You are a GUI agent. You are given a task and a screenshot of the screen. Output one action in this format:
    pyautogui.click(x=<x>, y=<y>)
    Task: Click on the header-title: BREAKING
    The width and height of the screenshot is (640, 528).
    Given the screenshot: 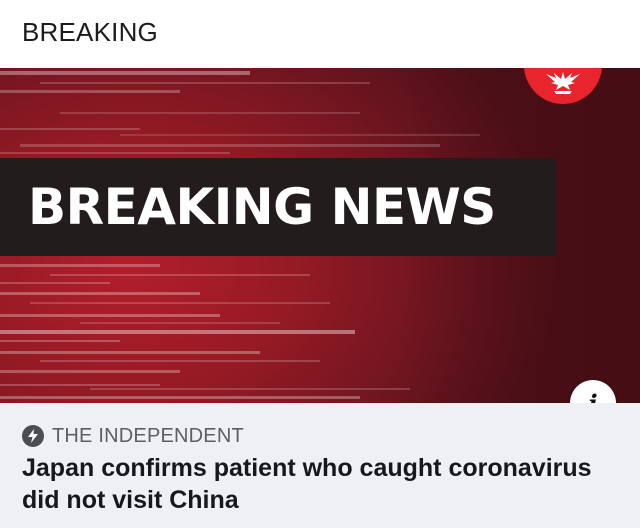 What is the action you would take?
    pyautogui.click(x=90, y=32)
    